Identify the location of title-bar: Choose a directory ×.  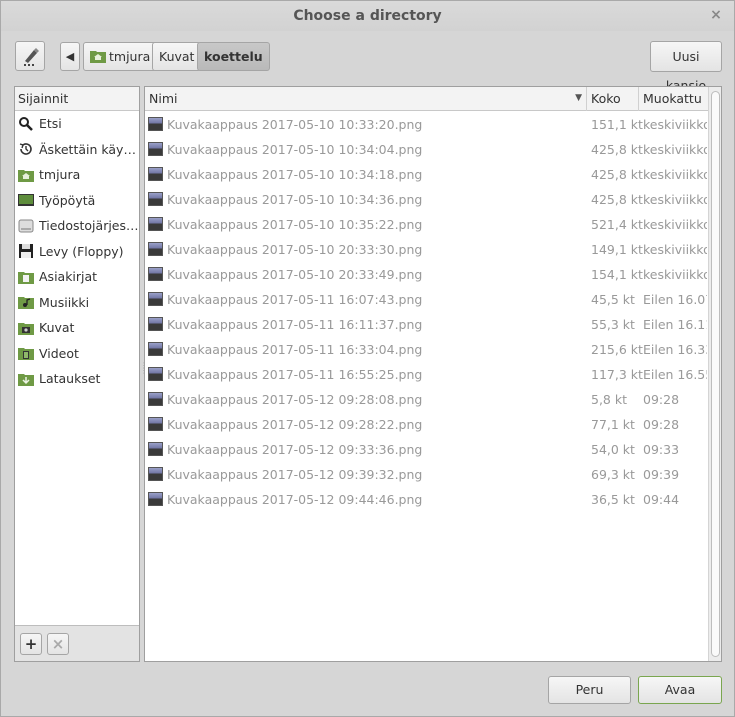
(367, 16).